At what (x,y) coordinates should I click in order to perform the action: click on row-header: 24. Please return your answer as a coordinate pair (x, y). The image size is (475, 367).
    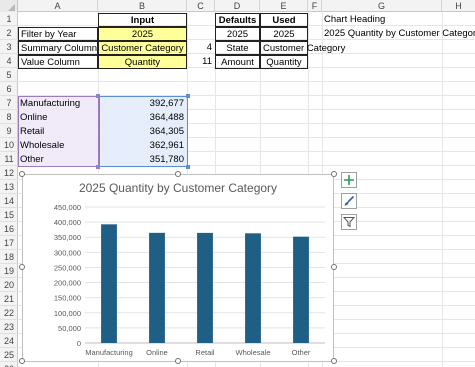
    Looking at the image, I should click on (9, 341).